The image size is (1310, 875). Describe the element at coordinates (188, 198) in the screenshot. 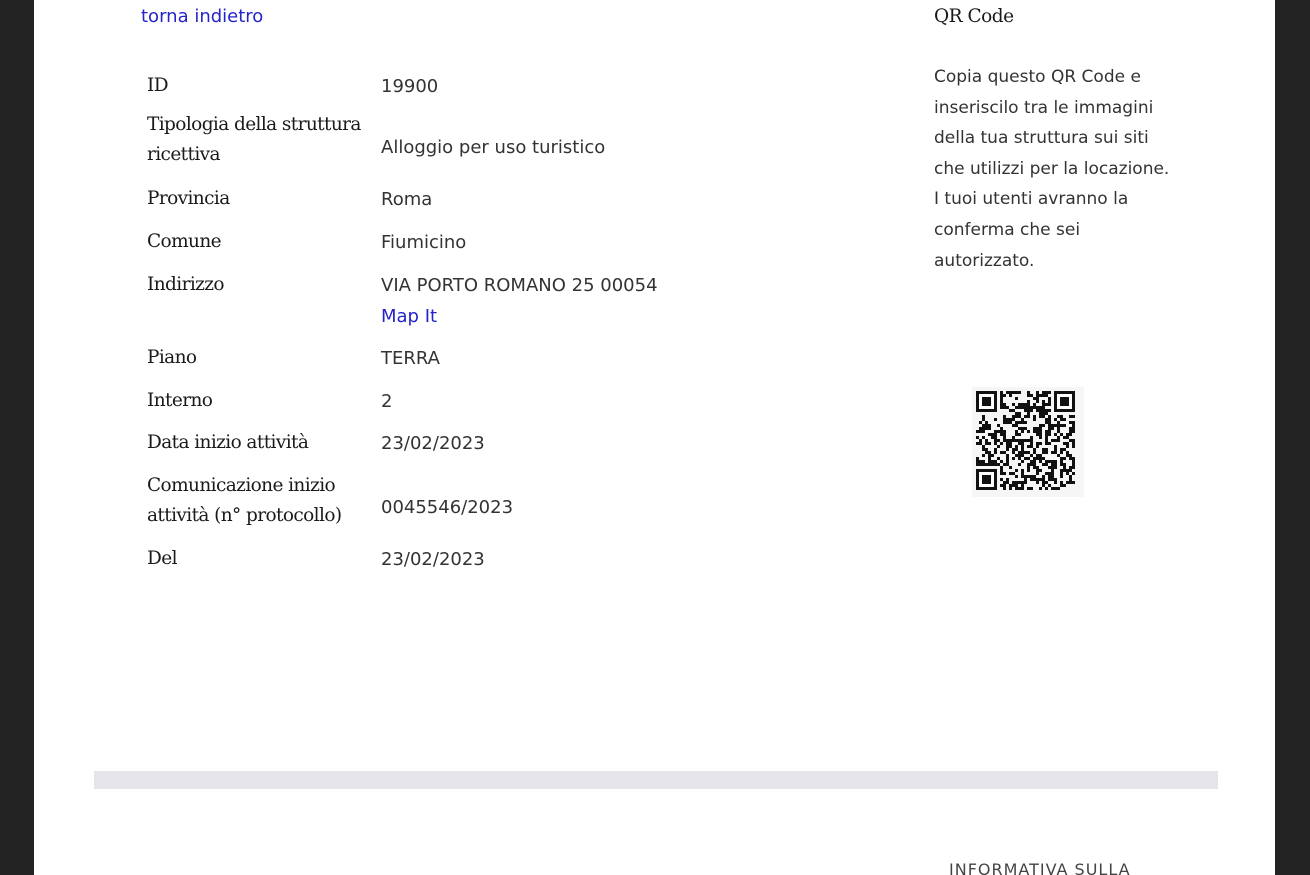

I see `detail-label: Provincia` at that location.